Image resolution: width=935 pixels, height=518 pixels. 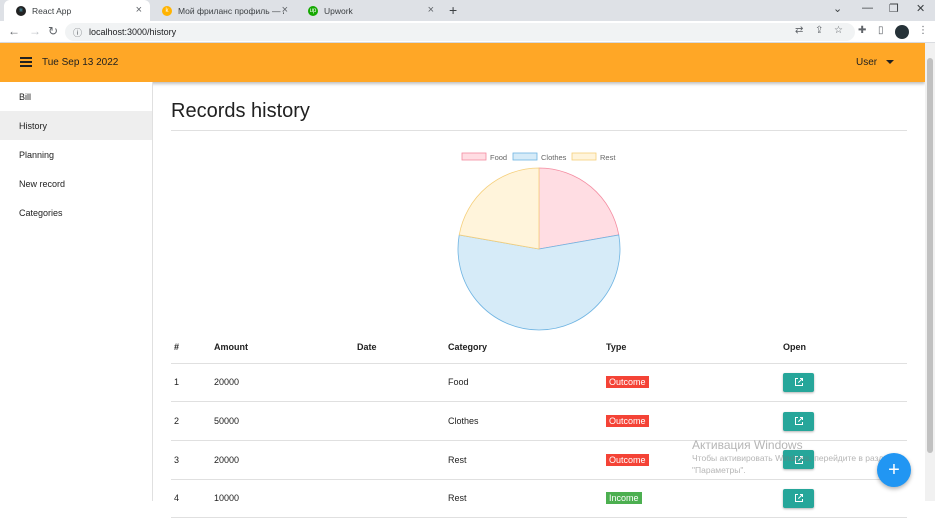 I want to click on column-header-open: Open, so click(x=843, y=348).